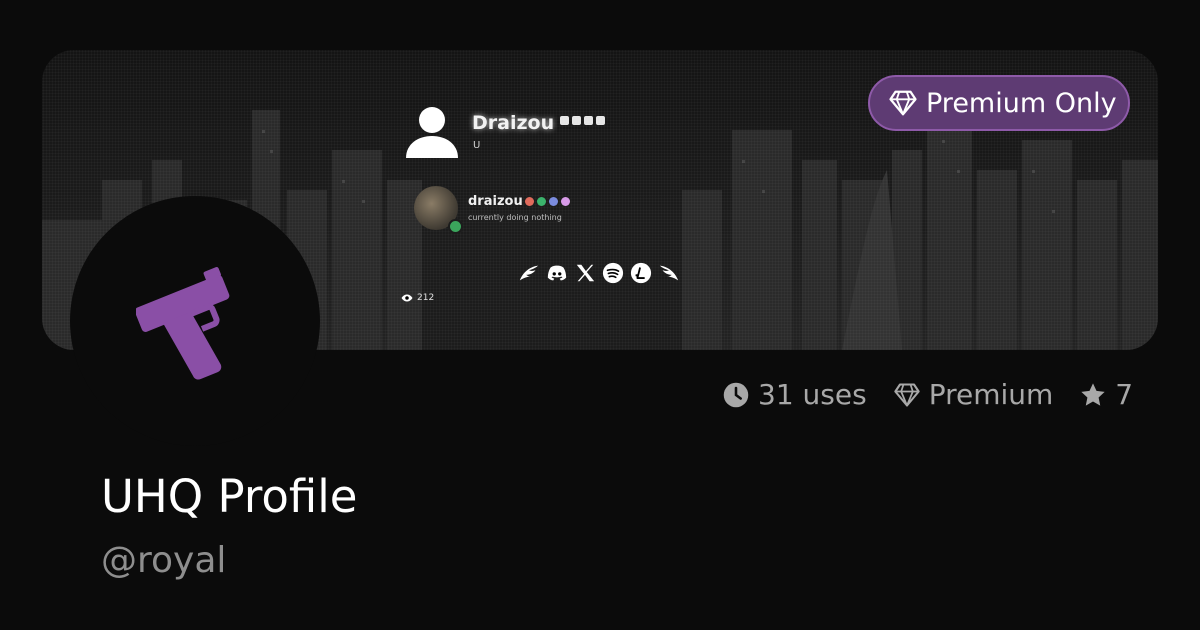 The height and width of the screenshot is (630, 1200). What do you see at coordinates (1021, 103) in the screenshot?
I see `premium-only-label: Premium Only` at bounding box center [1021, 103].